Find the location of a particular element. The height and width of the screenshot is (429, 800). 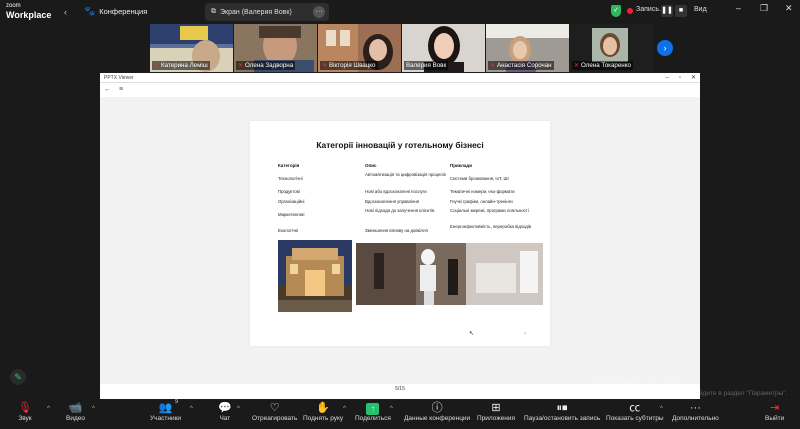

react-button: ♡ Отреагировать is located at coordinates (274, 411).